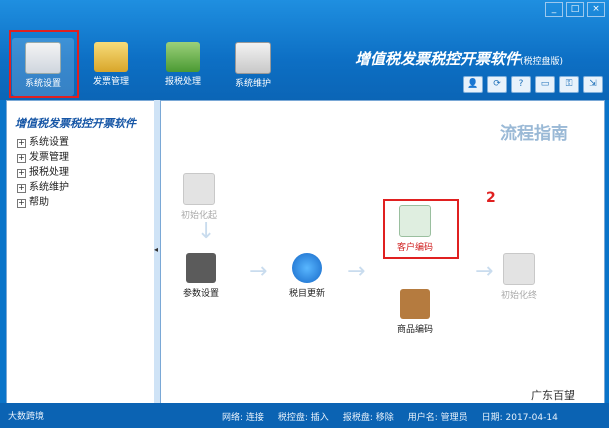  What do you see at coordinates (49, 142) in the screenshot?
I see `tree-item-label: 系统设置` at bounding box center [49, 142].